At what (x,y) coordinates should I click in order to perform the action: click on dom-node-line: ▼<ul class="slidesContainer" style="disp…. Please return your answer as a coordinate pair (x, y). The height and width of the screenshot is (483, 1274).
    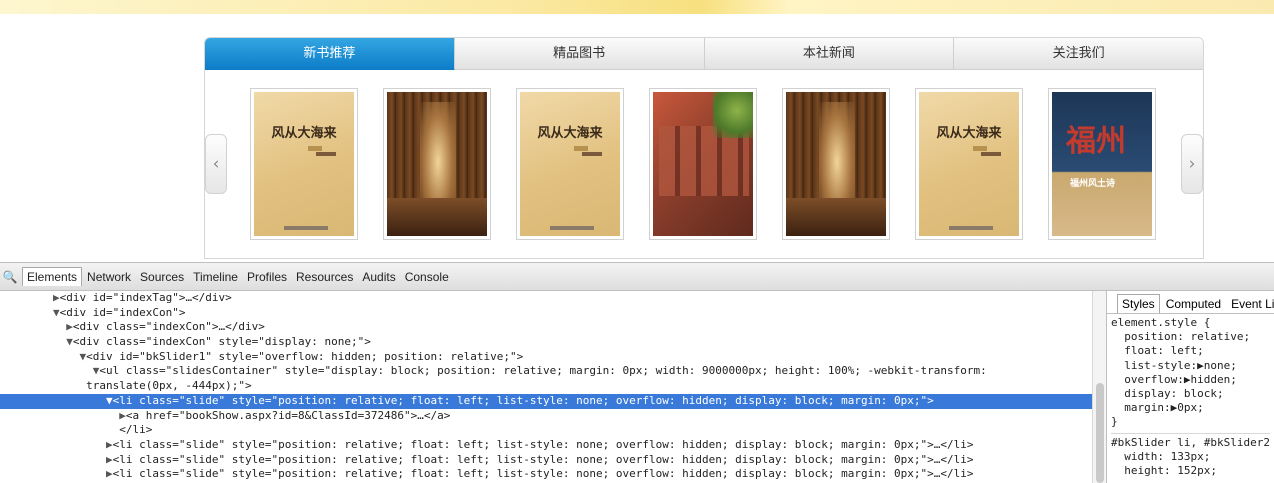
    Looking at the image, I should click on (546, 371).